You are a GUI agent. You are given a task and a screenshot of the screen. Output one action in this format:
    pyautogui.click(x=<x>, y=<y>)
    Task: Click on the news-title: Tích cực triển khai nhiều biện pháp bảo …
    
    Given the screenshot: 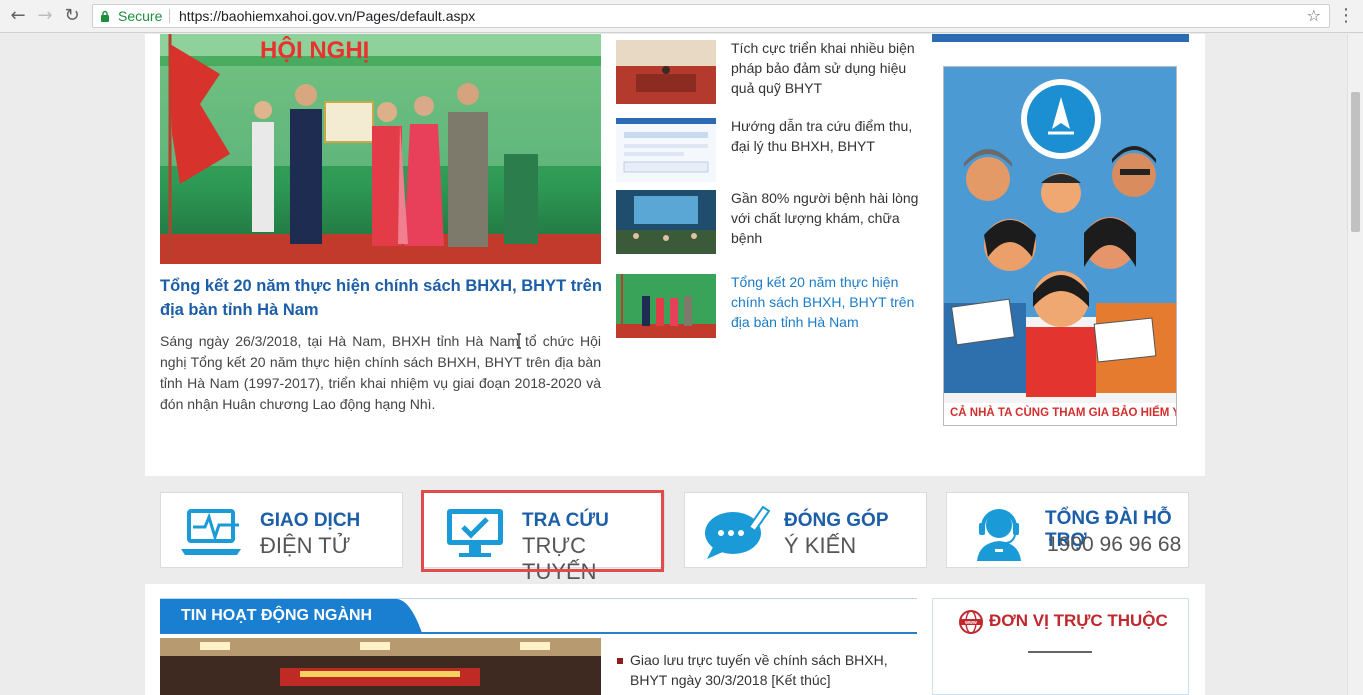 What is the action you would take?
    pyautogui.click(x=826, y=68)
    